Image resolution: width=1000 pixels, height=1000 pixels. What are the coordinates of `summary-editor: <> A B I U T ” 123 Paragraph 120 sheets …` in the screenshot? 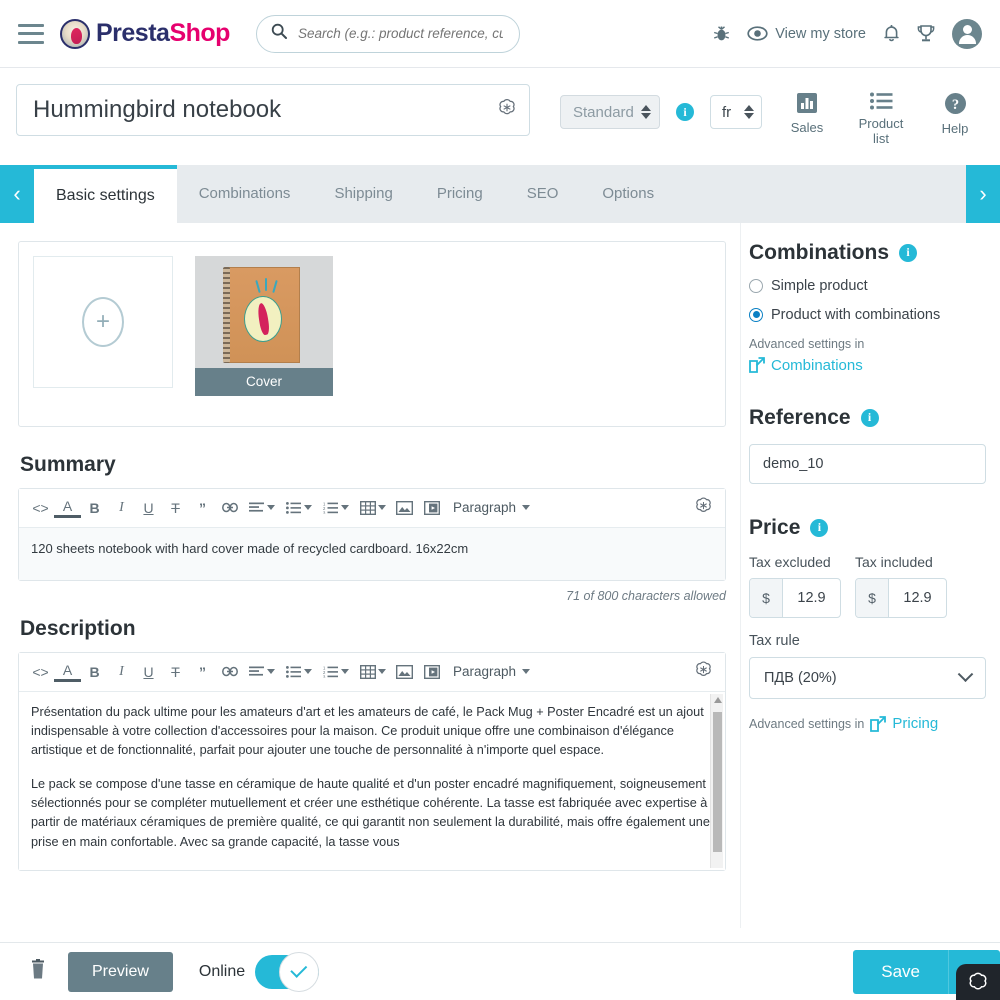 It's located at (372, 534).